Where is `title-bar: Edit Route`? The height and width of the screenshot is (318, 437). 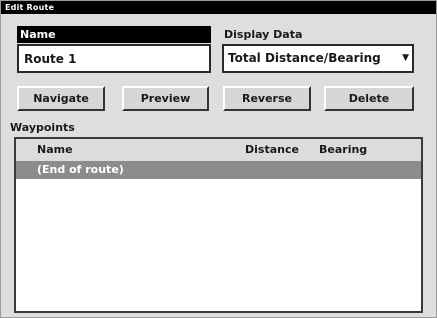
title-bar: Edit Route is located at coordinates (218, 7).